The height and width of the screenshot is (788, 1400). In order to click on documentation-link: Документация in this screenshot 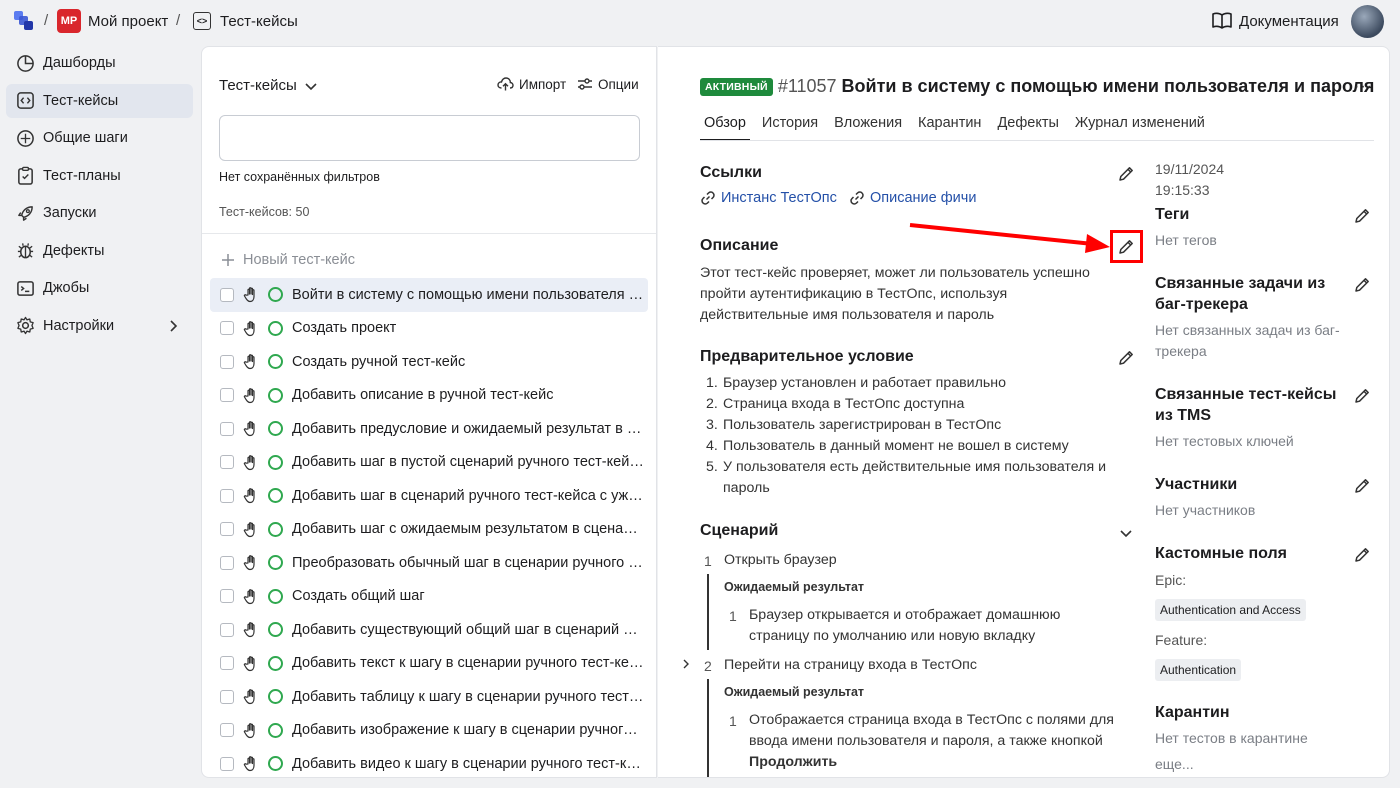, I will do `click(1275, 21)`.